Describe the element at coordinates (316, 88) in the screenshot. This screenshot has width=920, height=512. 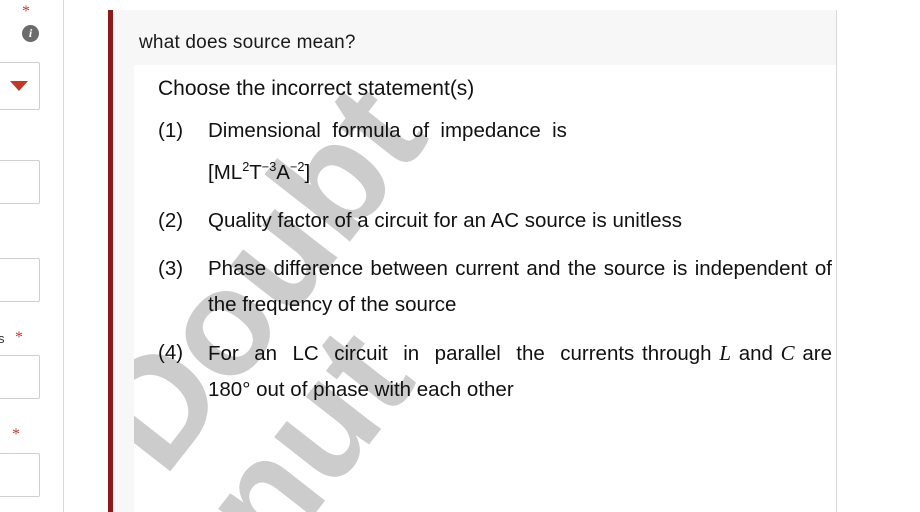
I see `question-title: Choose the incorrect statement(s)` at that location.